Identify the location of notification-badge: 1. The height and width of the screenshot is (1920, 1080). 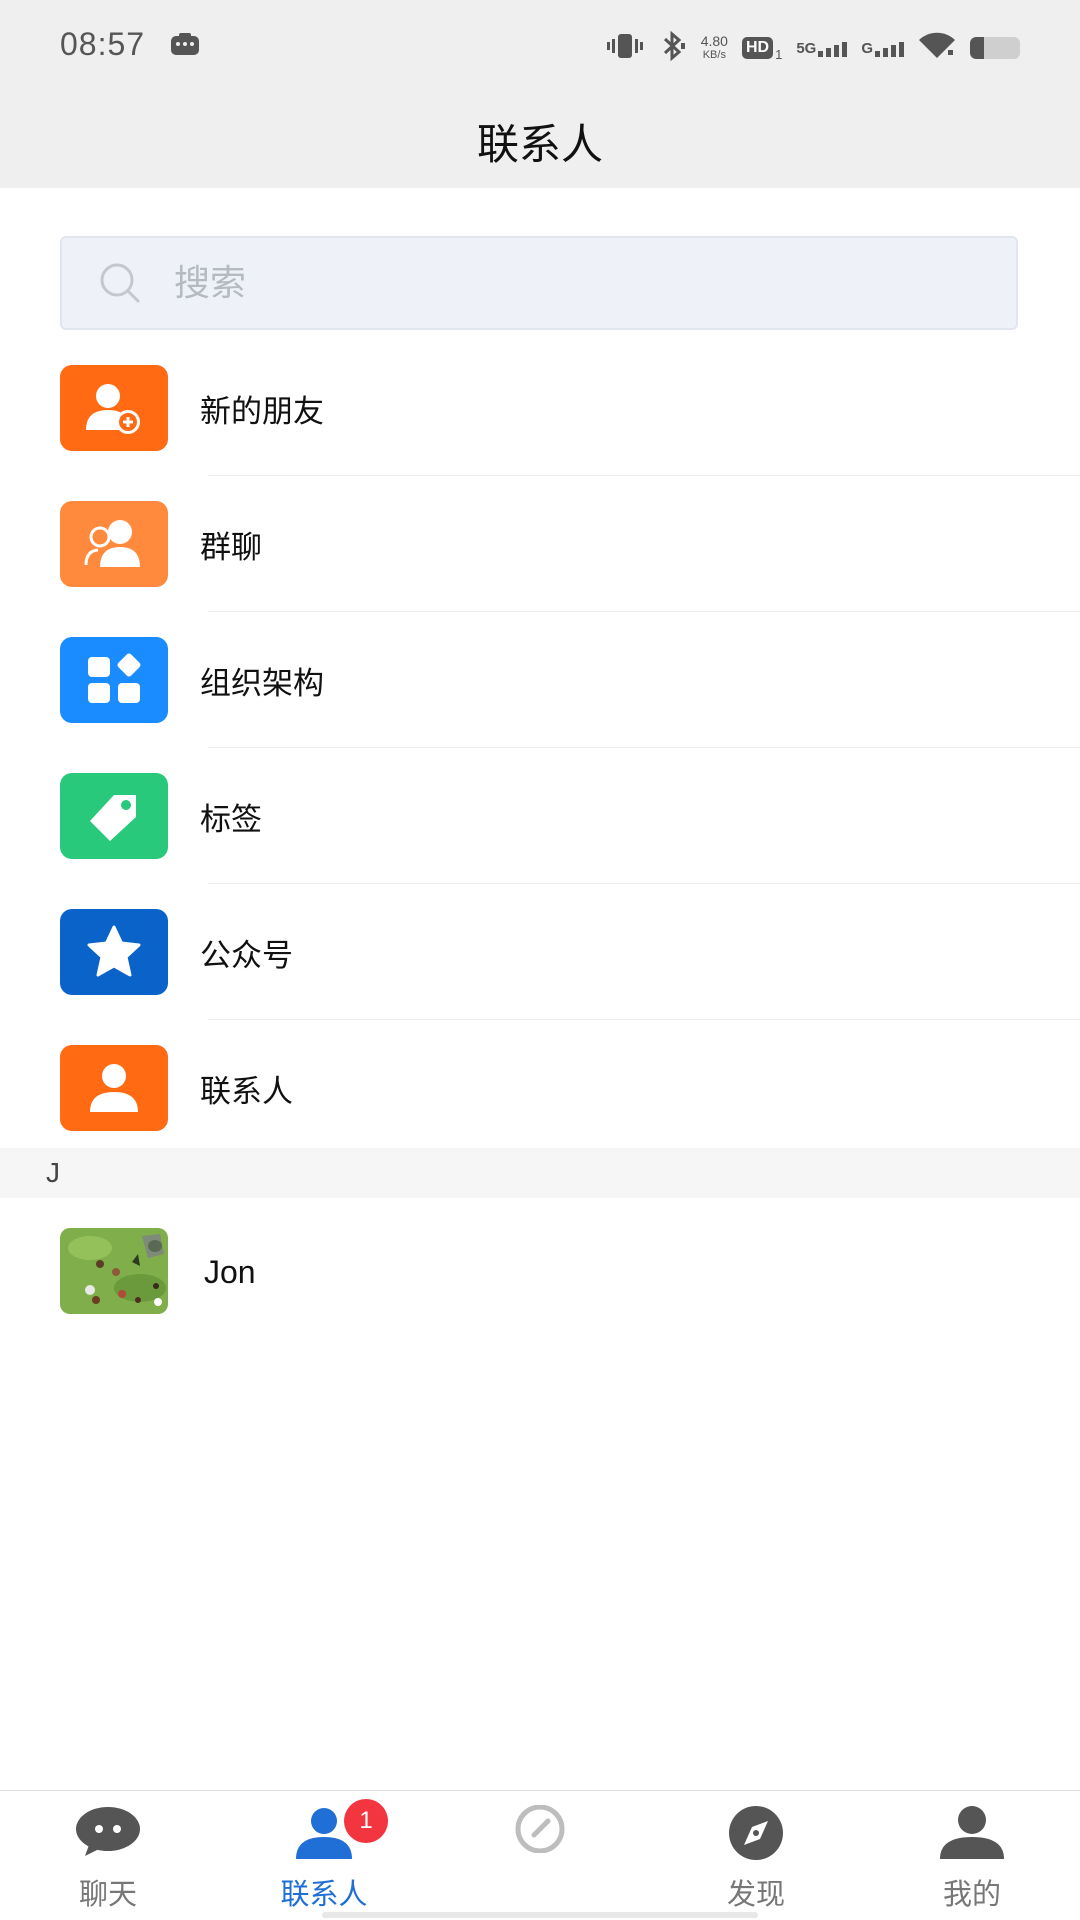
(366, 1821).